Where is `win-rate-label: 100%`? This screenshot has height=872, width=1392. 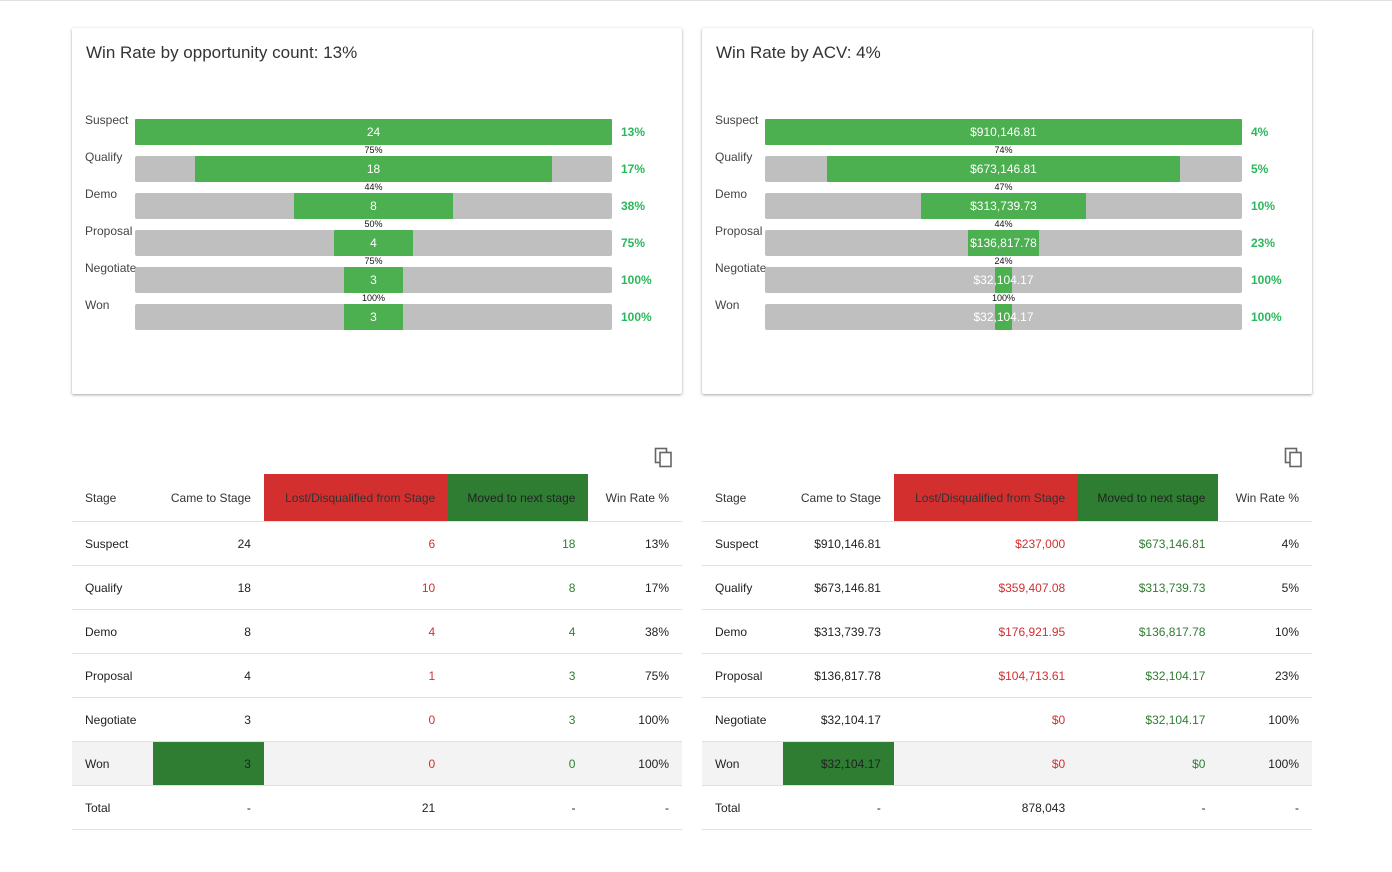 win-rate-label: 100% is located at coordinates (636, 317).